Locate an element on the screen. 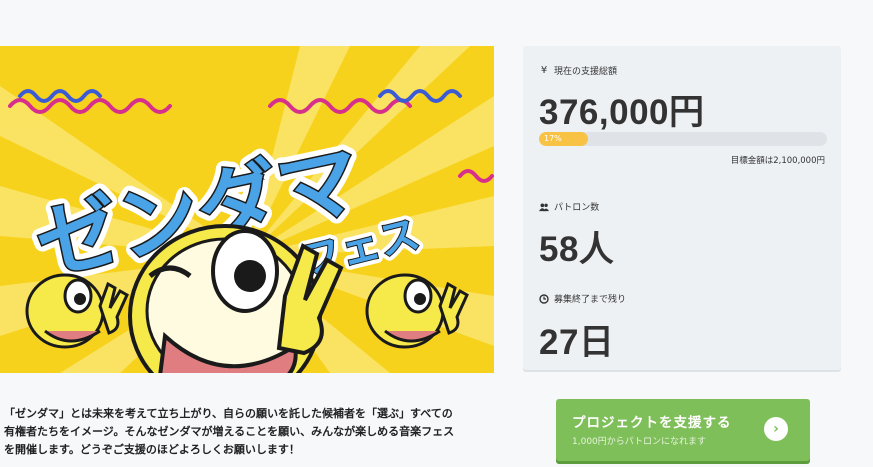 The width and height of the screenshot is (873, 467). people-icon is located at coordinates (544, 207).